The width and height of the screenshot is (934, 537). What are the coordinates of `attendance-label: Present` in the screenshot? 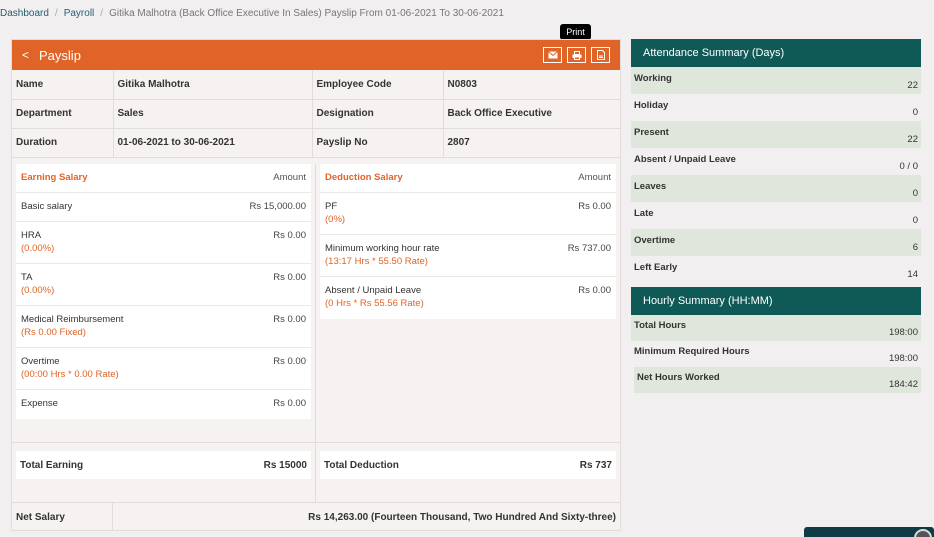 It's located at (651, 132).